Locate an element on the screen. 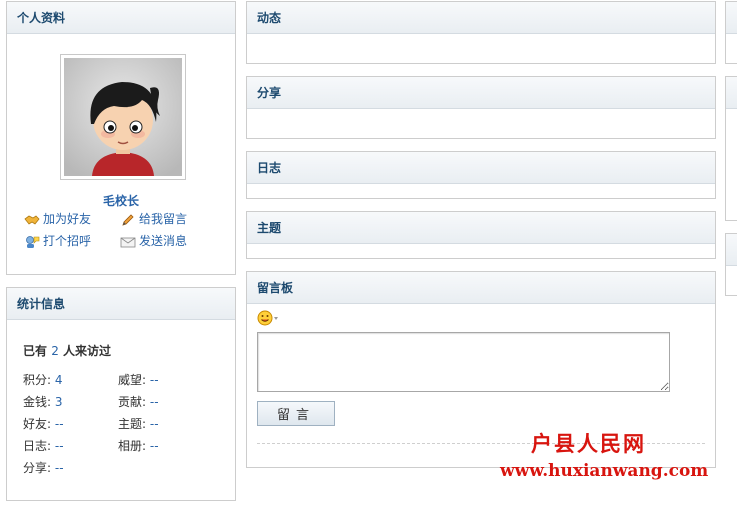  send-message-link: 发送消息 is located at coordinates (153, 241).